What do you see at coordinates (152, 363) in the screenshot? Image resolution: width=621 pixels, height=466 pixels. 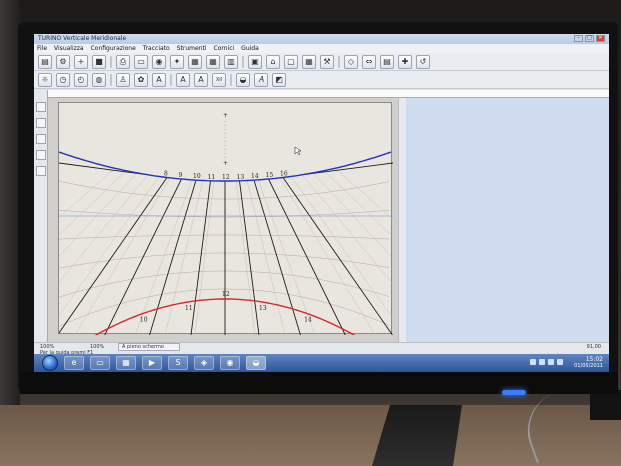 I see `media-player-icon: ▶` at bounding box center [152, 363].